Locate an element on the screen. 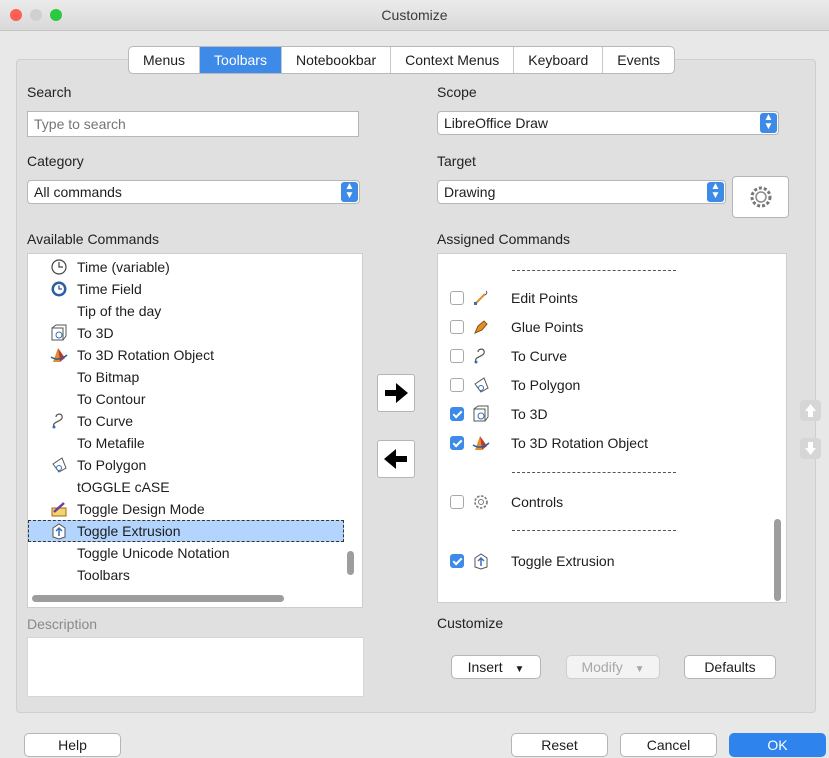 The height and width of the screenshot is (758, 829). category-value: All commands is located at coordinates (78, 192).